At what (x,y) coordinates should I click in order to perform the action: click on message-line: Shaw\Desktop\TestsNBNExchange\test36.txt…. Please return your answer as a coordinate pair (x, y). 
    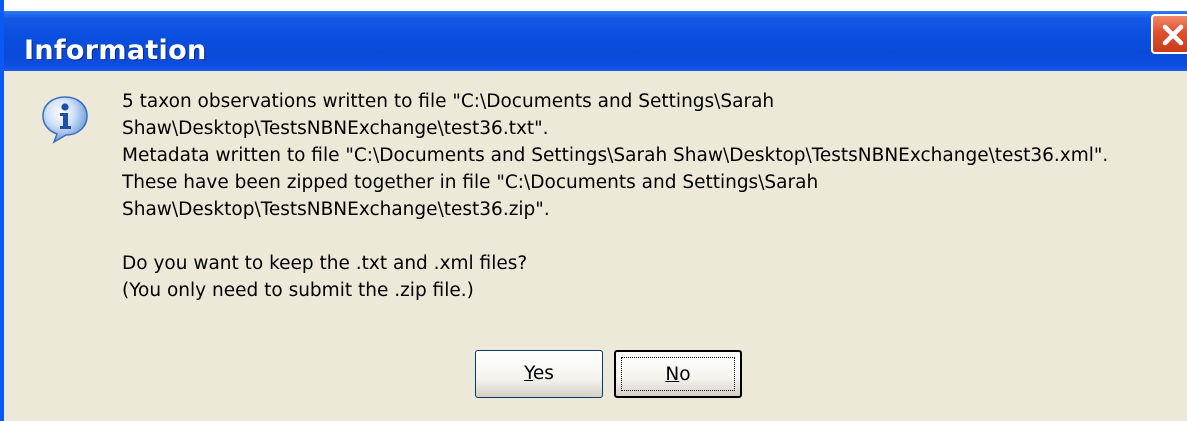
    Looking at the image, I should click on (335, 128).